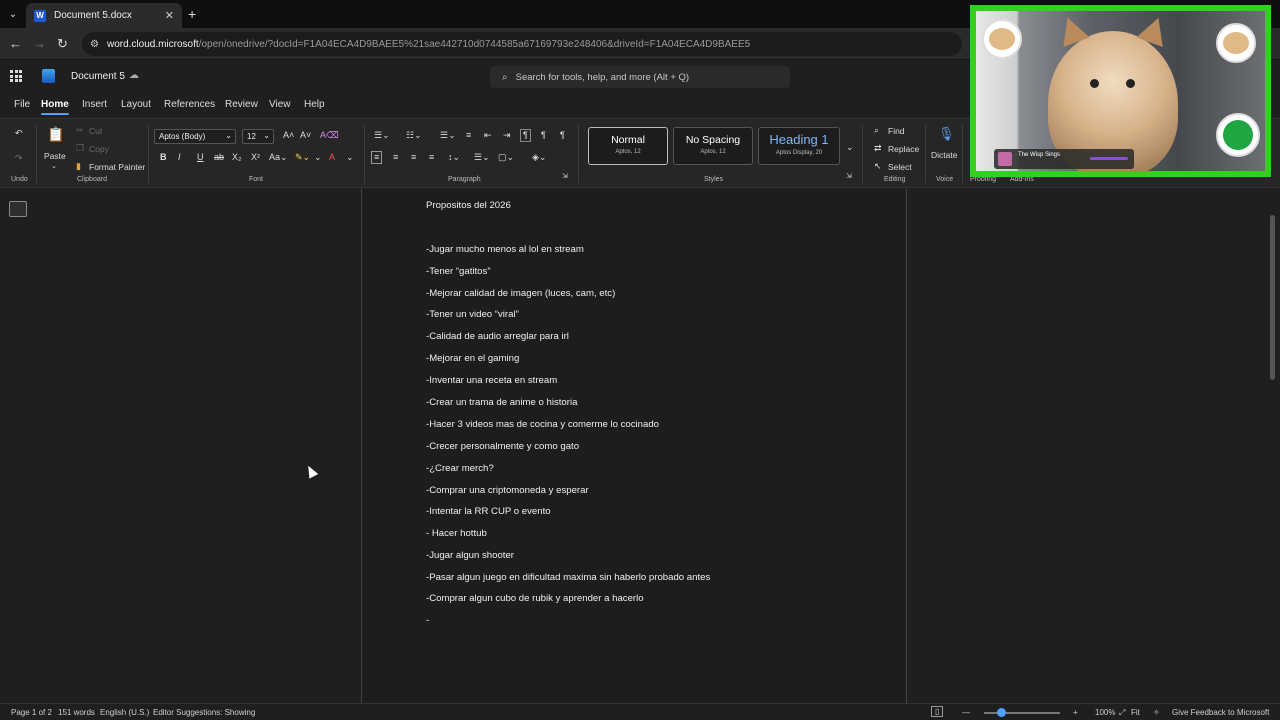  Describe the element at coordinates (189, 104) in the screenshot. I see `tab-references: References` at that location.